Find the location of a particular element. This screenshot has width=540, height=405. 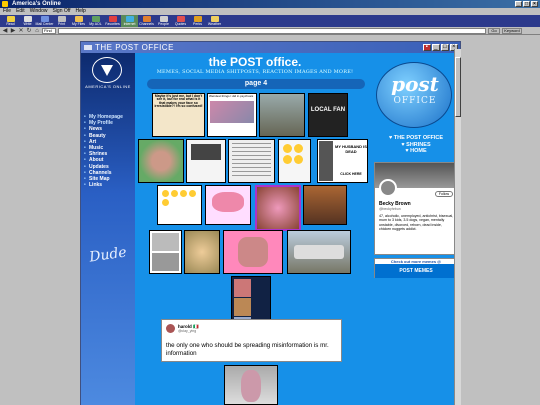

meme-caption: Weirdest things I did in psychosis is located at coordinates (231, 96).